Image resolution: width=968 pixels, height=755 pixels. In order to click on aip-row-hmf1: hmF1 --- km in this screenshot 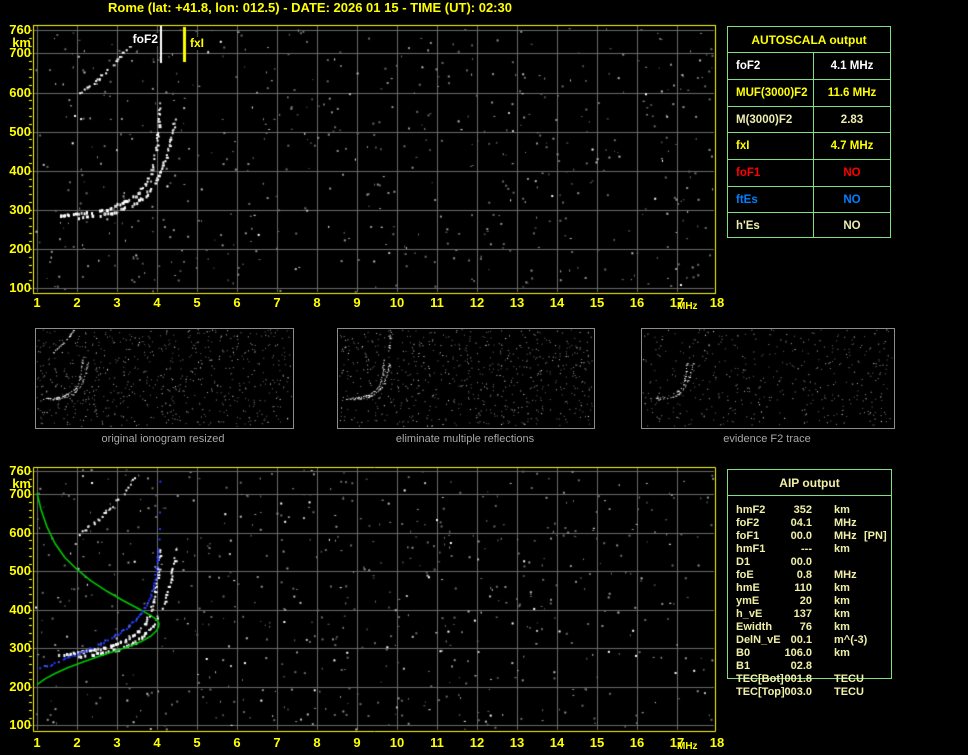, I will do `click(851, 549)`.